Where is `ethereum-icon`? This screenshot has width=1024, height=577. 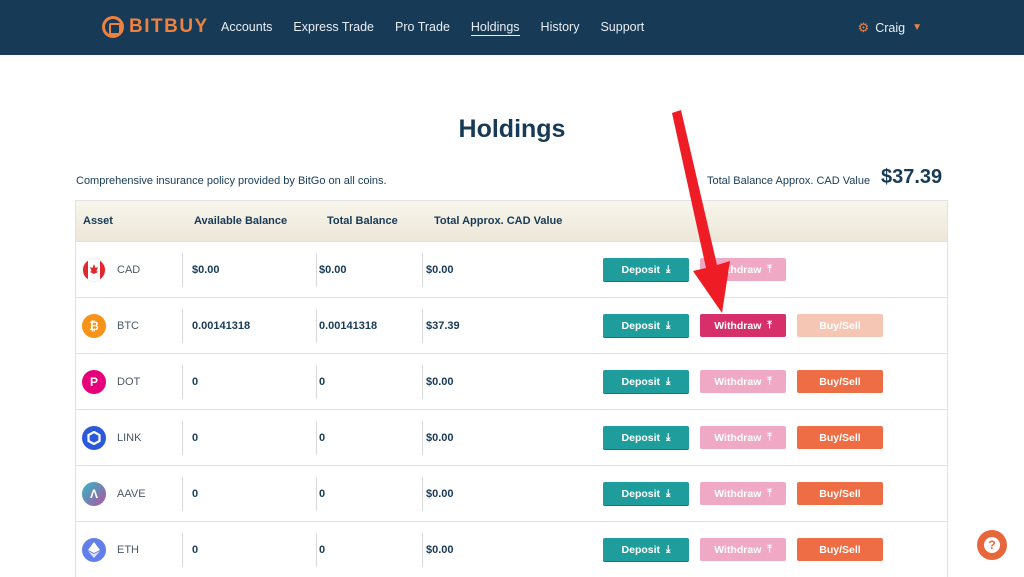
ethereum-icon is located at coordinates (94, 550).